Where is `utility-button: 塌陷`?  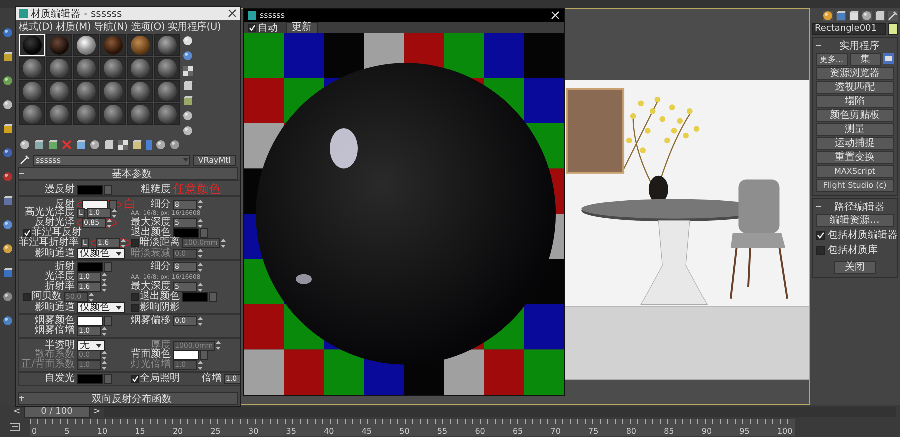
utility-button: 塌陷 is located at coordinates (855, 101).